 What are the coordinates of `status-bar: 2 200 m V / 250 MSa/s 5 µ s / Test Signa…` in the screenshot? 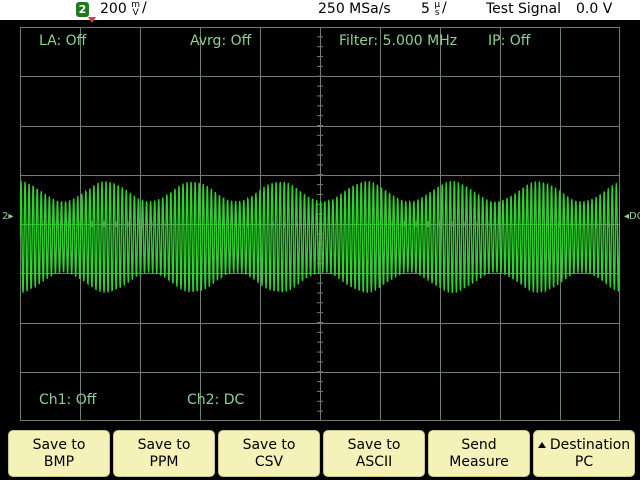 It's located at (320, 10).